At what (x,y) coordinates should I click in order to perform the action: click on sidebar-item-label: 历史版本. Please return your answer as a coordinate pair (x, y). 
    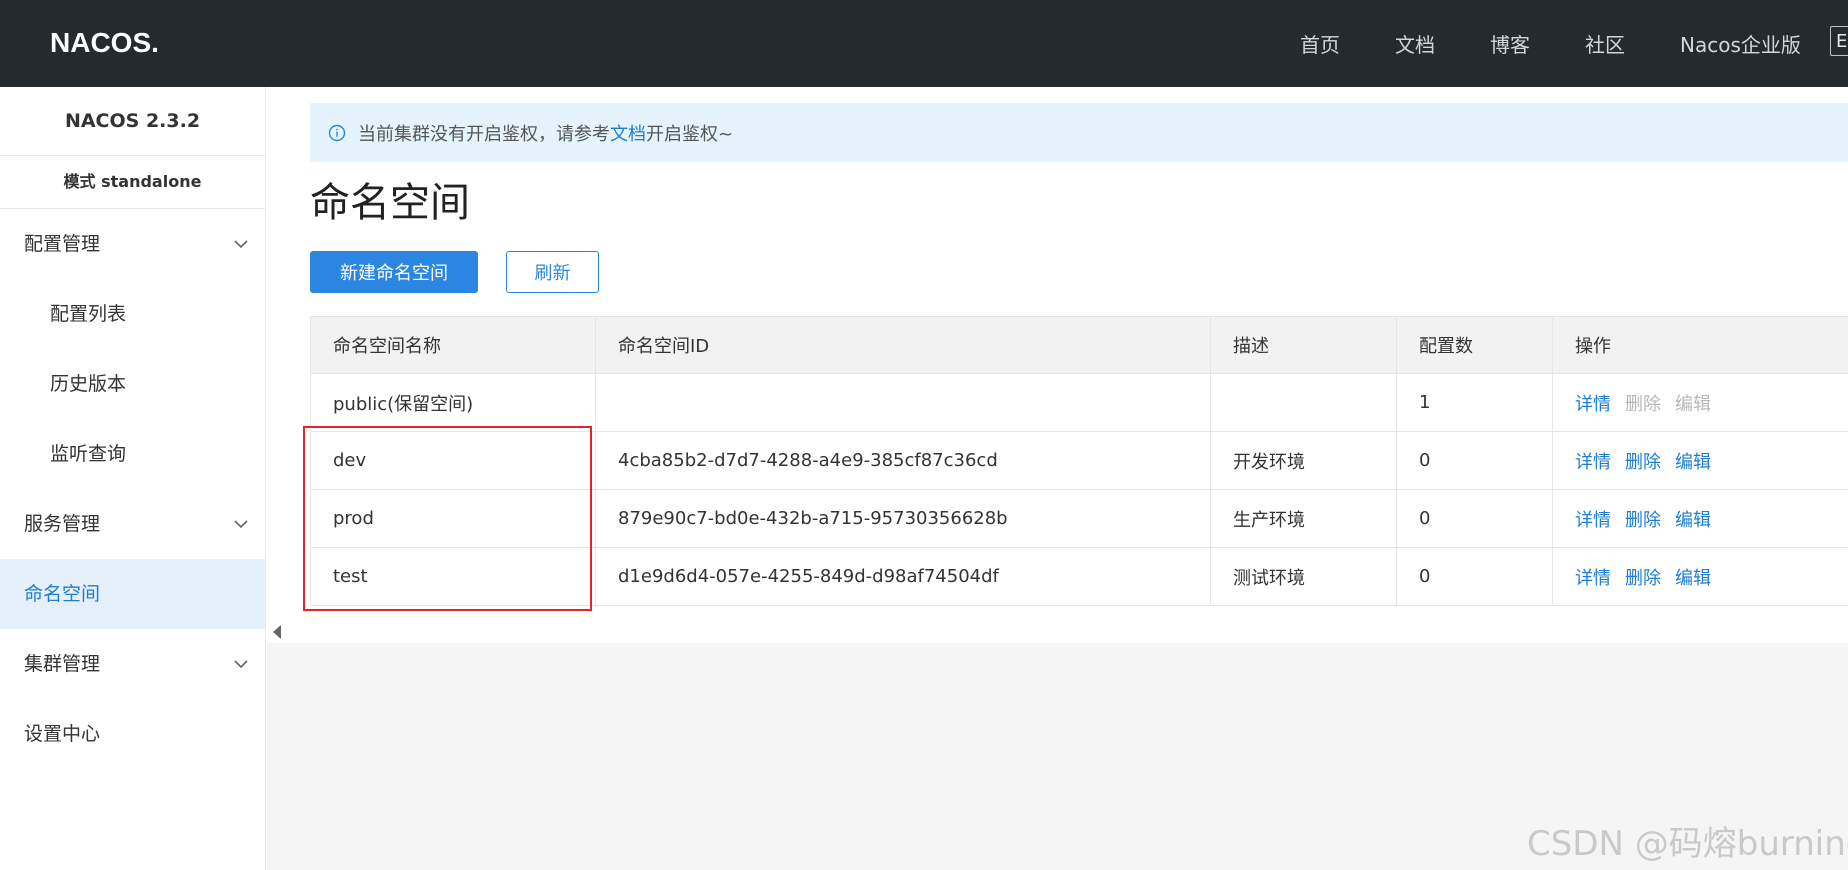
    Looking at the image, I should click on (88, 384).